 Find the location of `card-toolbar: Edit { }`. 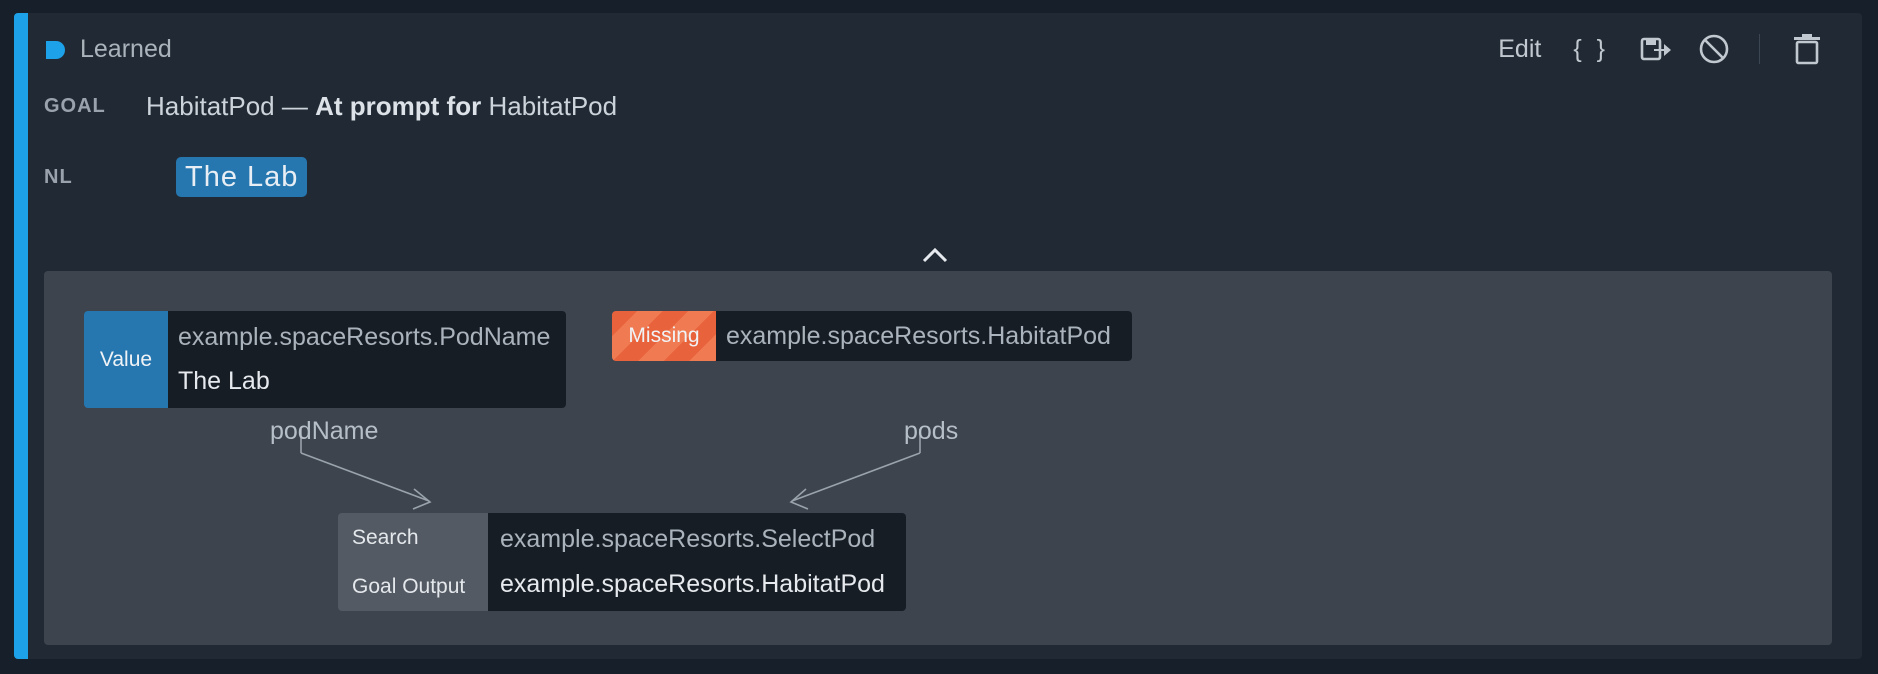

card-toolbar: Edit { } is located at coordinates (1661, 49).